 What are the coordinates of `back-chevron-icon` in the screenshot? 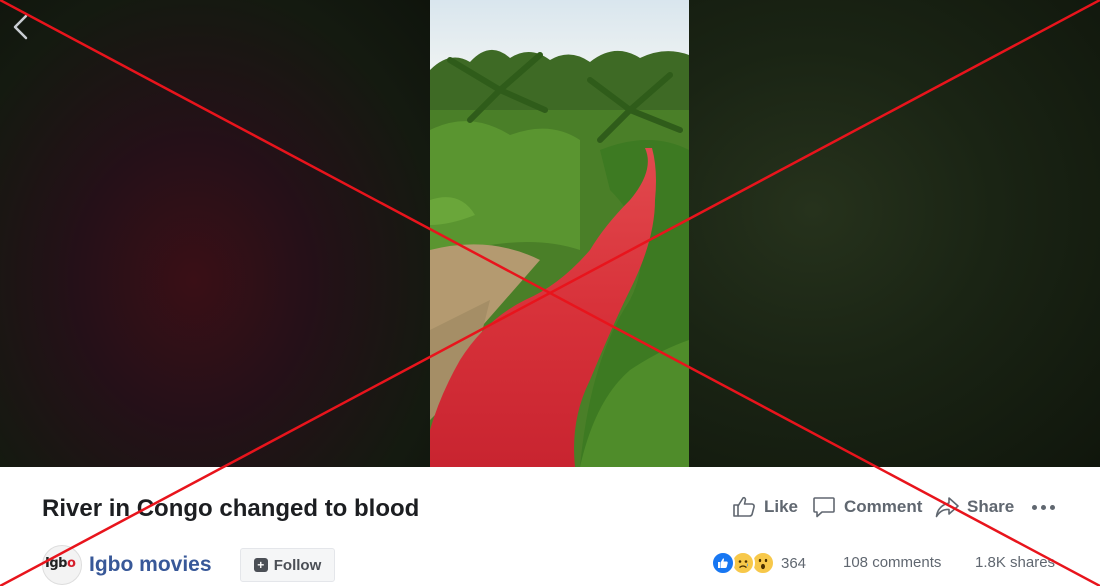 It's located at (21, 27).